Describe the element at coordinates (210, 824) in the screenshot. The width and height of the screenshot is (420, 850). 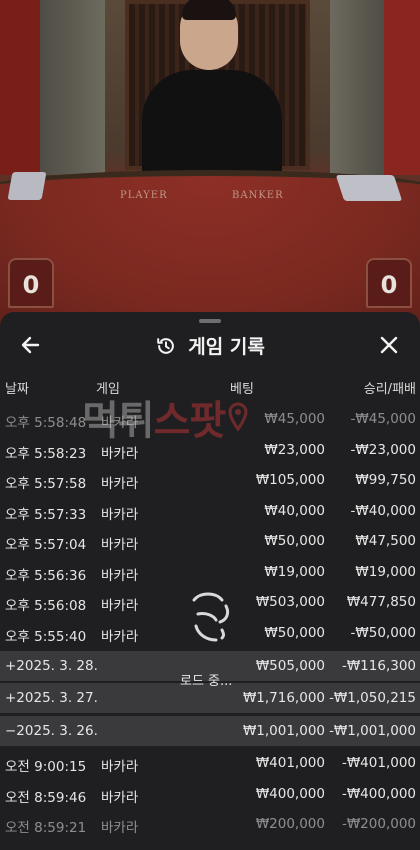
I see `history-row: 오전 8:59:21 바카라 ₩200,000 -₩200,000` at that location.